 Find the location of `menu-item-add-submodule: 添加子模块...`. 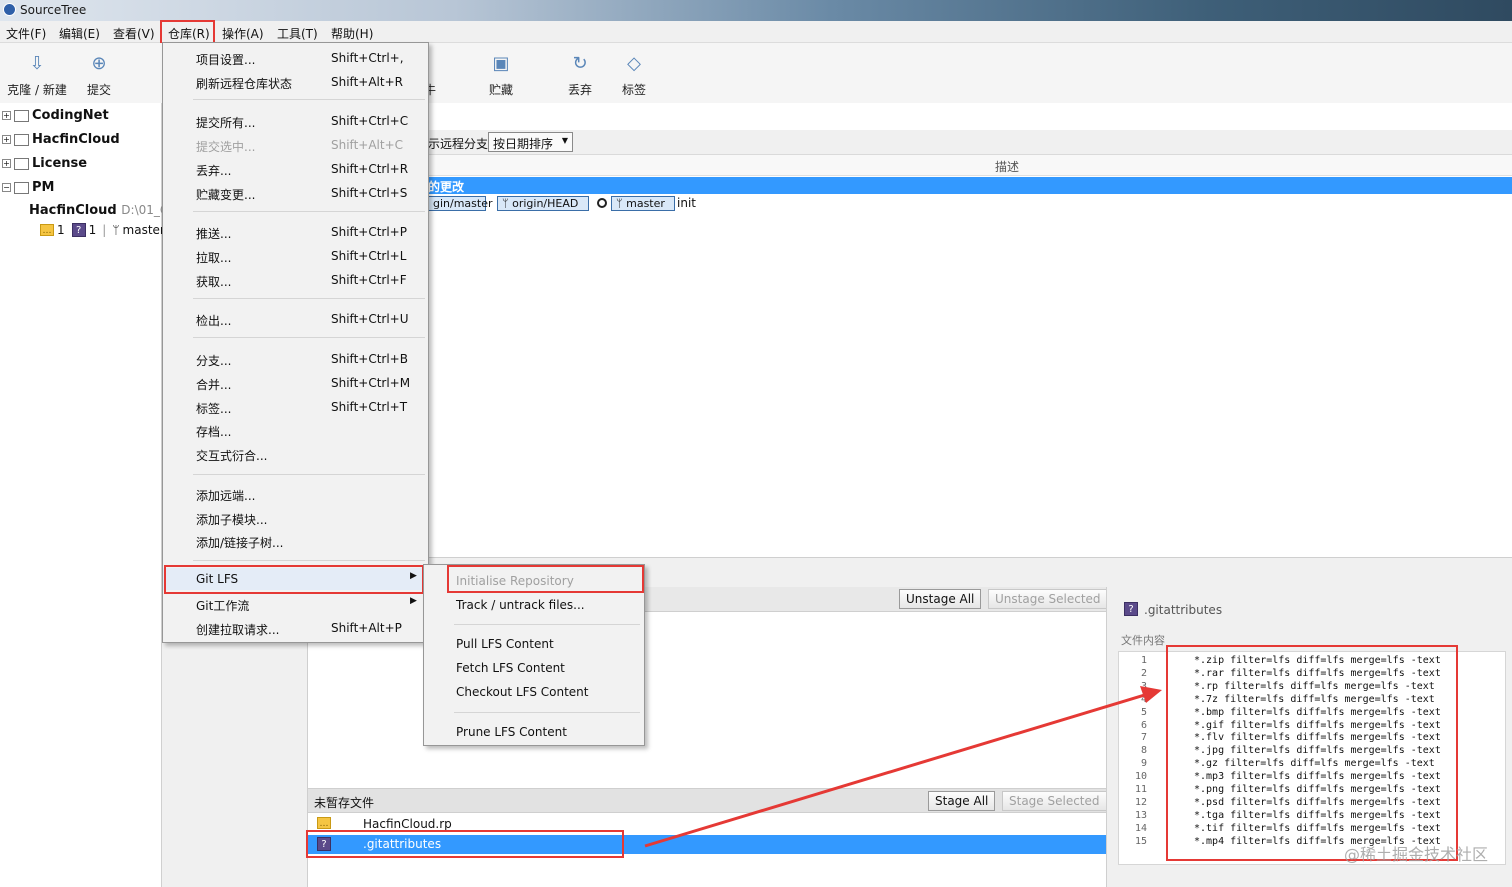

menu-item-add-submodule: 添加子模块... is located at coordinates (295, 518).